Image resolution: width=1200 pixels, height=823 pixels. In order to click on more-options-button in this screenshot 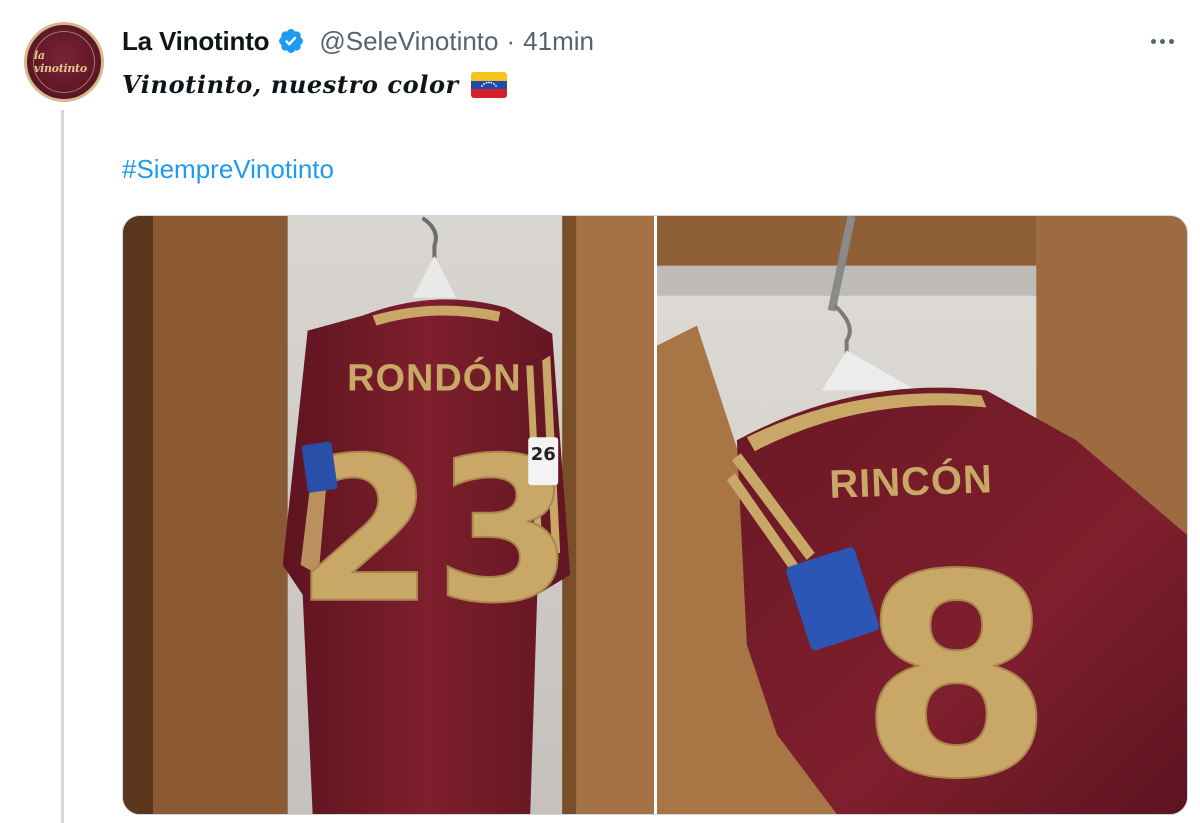, I will do `click(1162, 41)`.